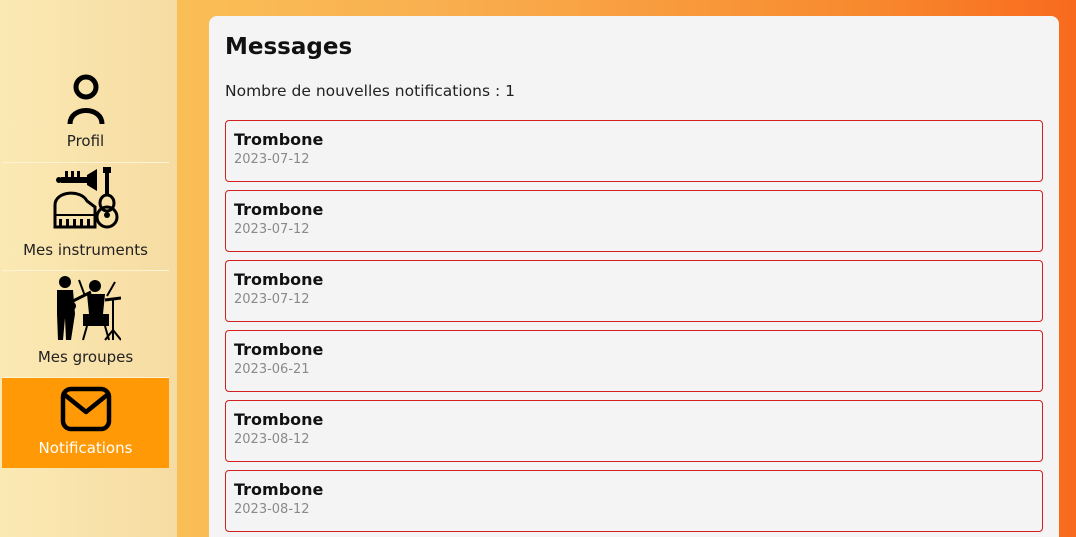 The width and height of the screenshot is (1076, 537). I want to click on sidebar-item-groupes: Mes groupes, so click(85, 324).